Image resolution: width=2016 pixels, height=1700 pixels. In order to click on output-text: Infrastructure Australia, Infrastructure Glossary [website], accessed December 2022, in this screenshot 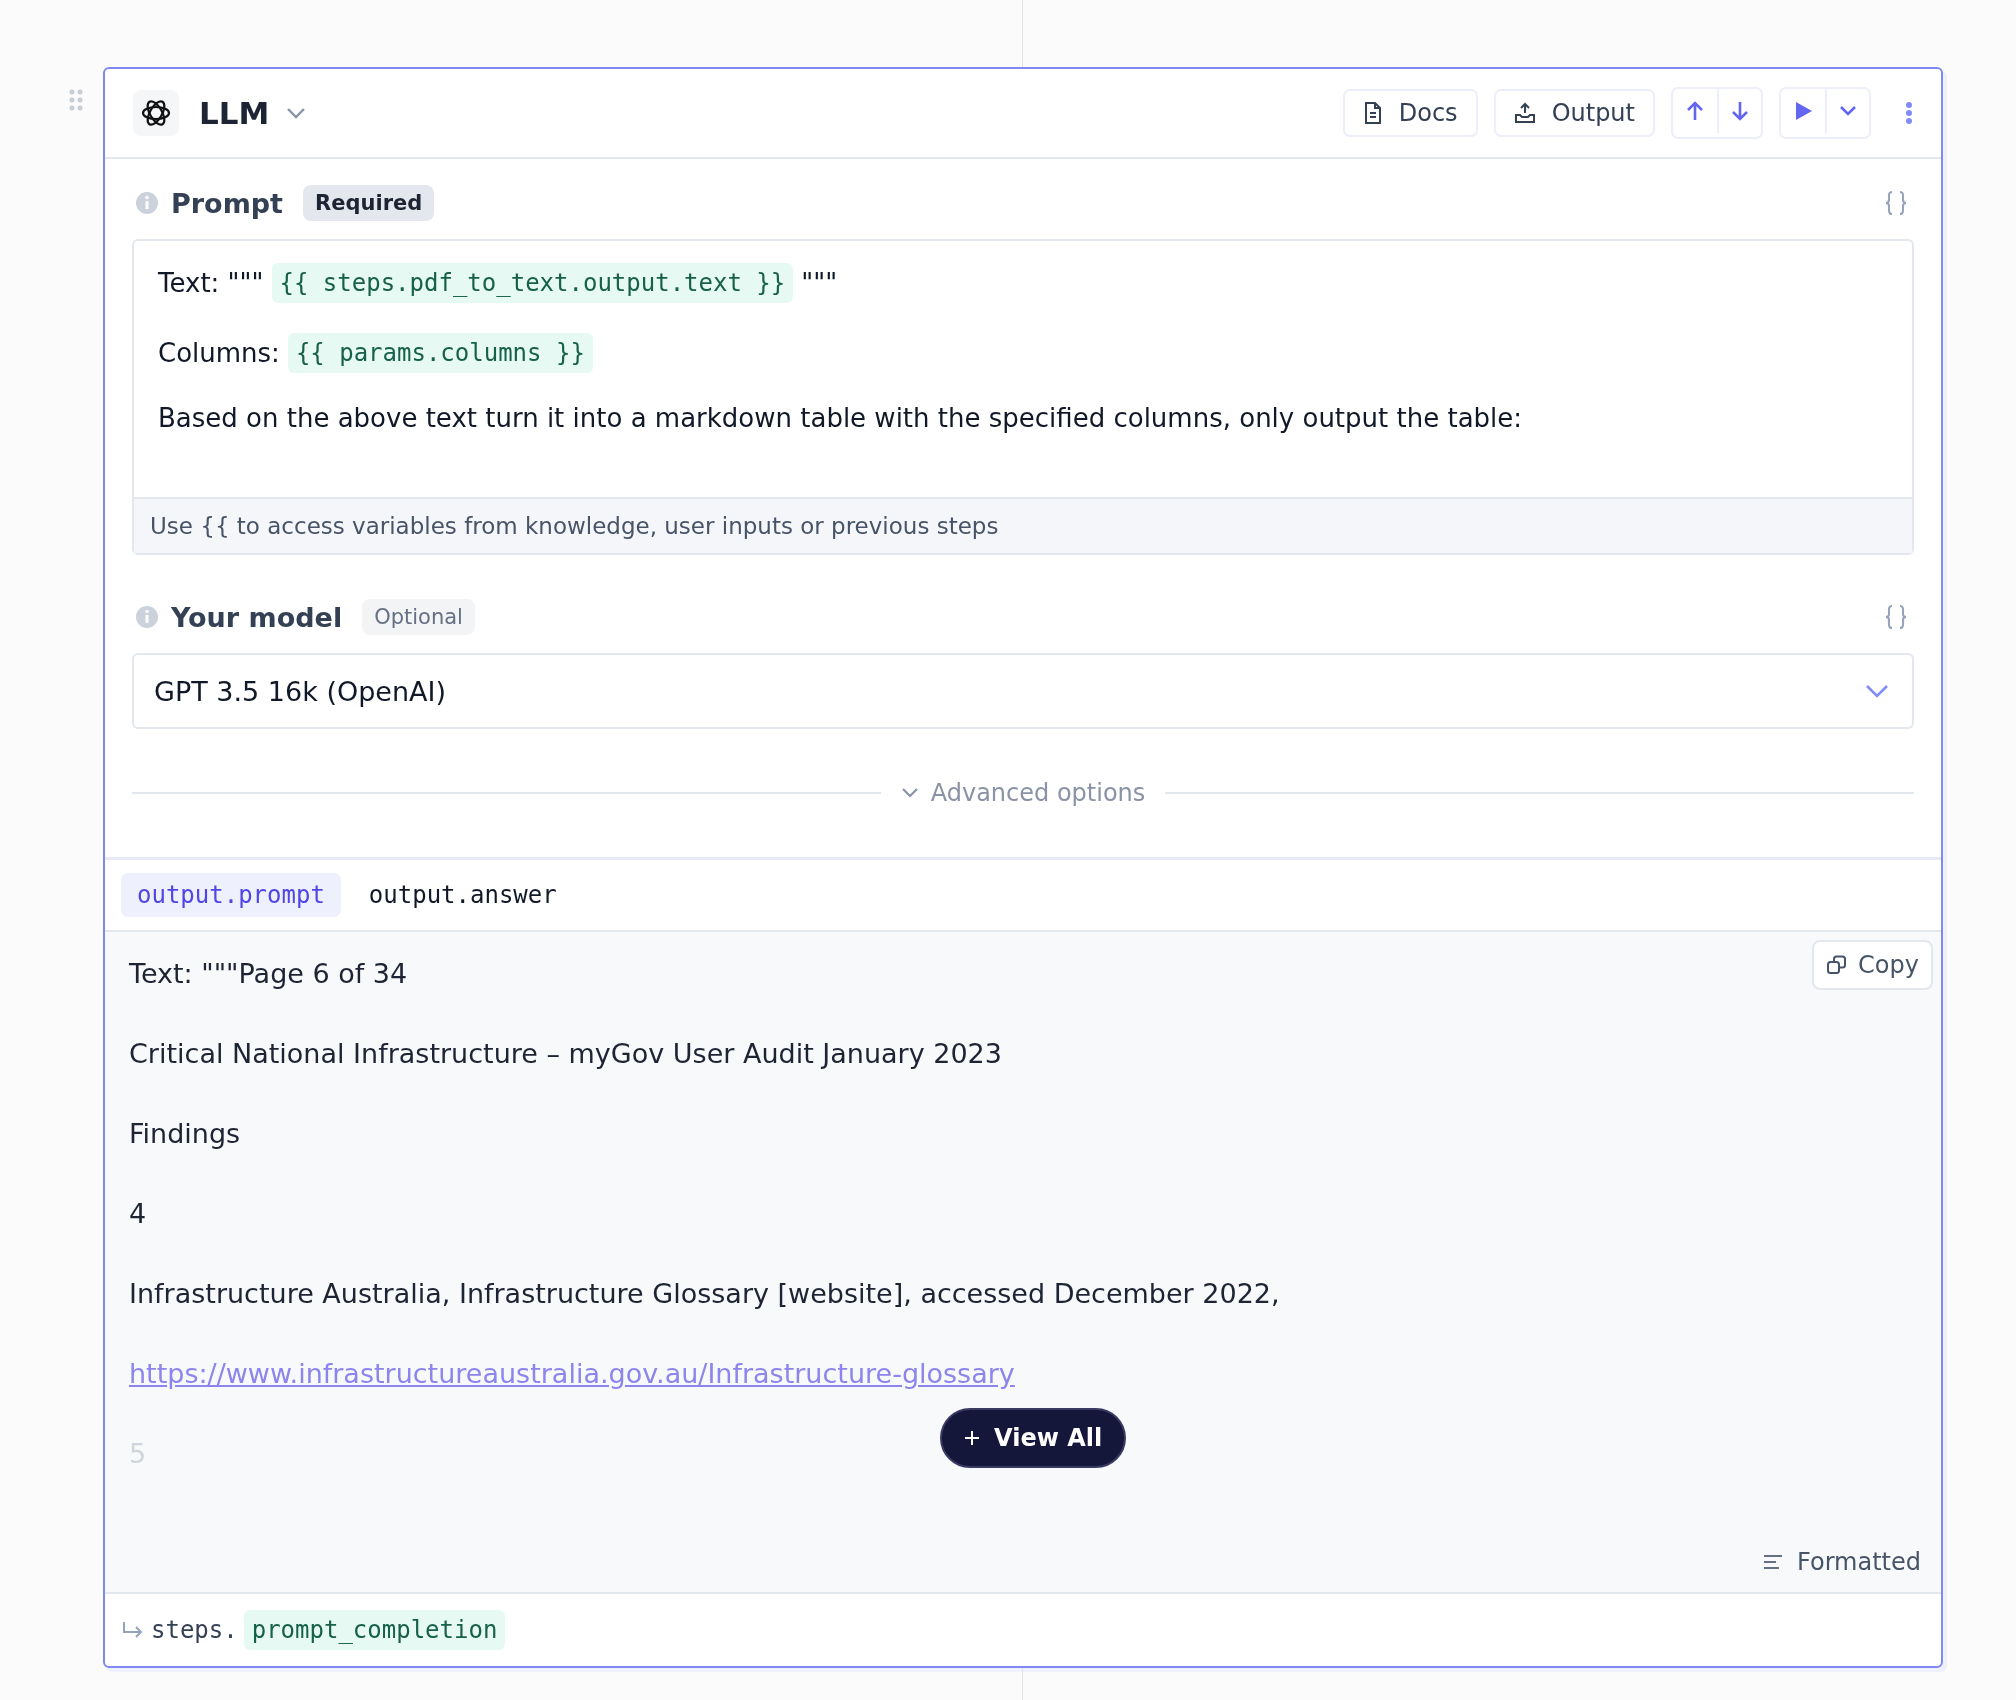, I will do `click(704, 1294)`.